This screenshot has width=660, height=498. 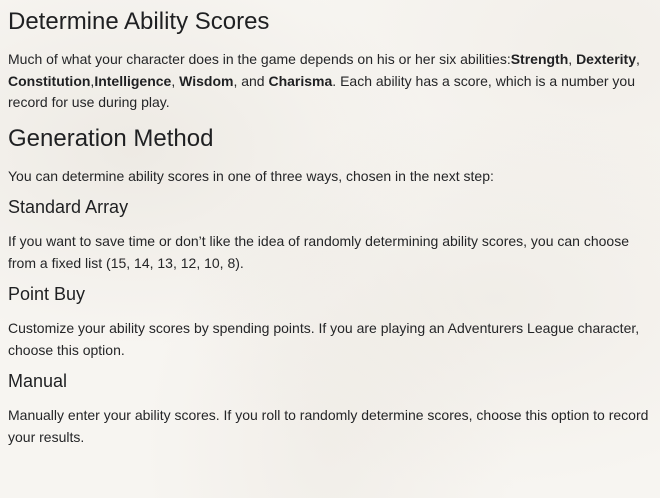 What do you see at coordinates (139, 21) in the screenshot?
I see `page-title: Determine Ability Scores` at bounding box center [139, 21].